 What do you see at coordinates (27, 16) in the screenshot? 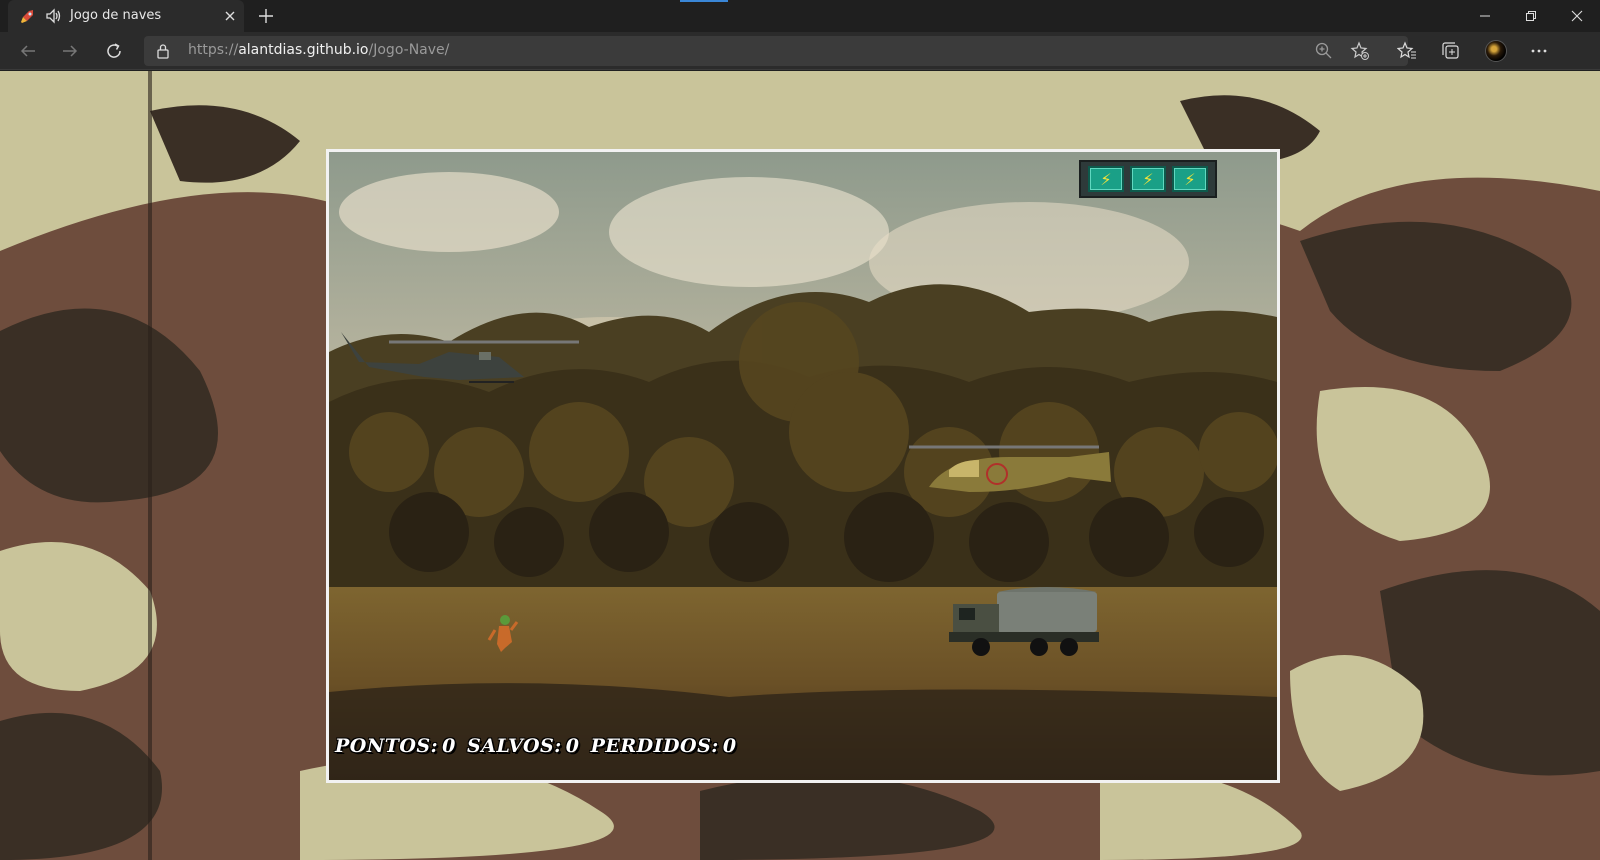
I see `rocket-icon` at bounding box center [27, 16].